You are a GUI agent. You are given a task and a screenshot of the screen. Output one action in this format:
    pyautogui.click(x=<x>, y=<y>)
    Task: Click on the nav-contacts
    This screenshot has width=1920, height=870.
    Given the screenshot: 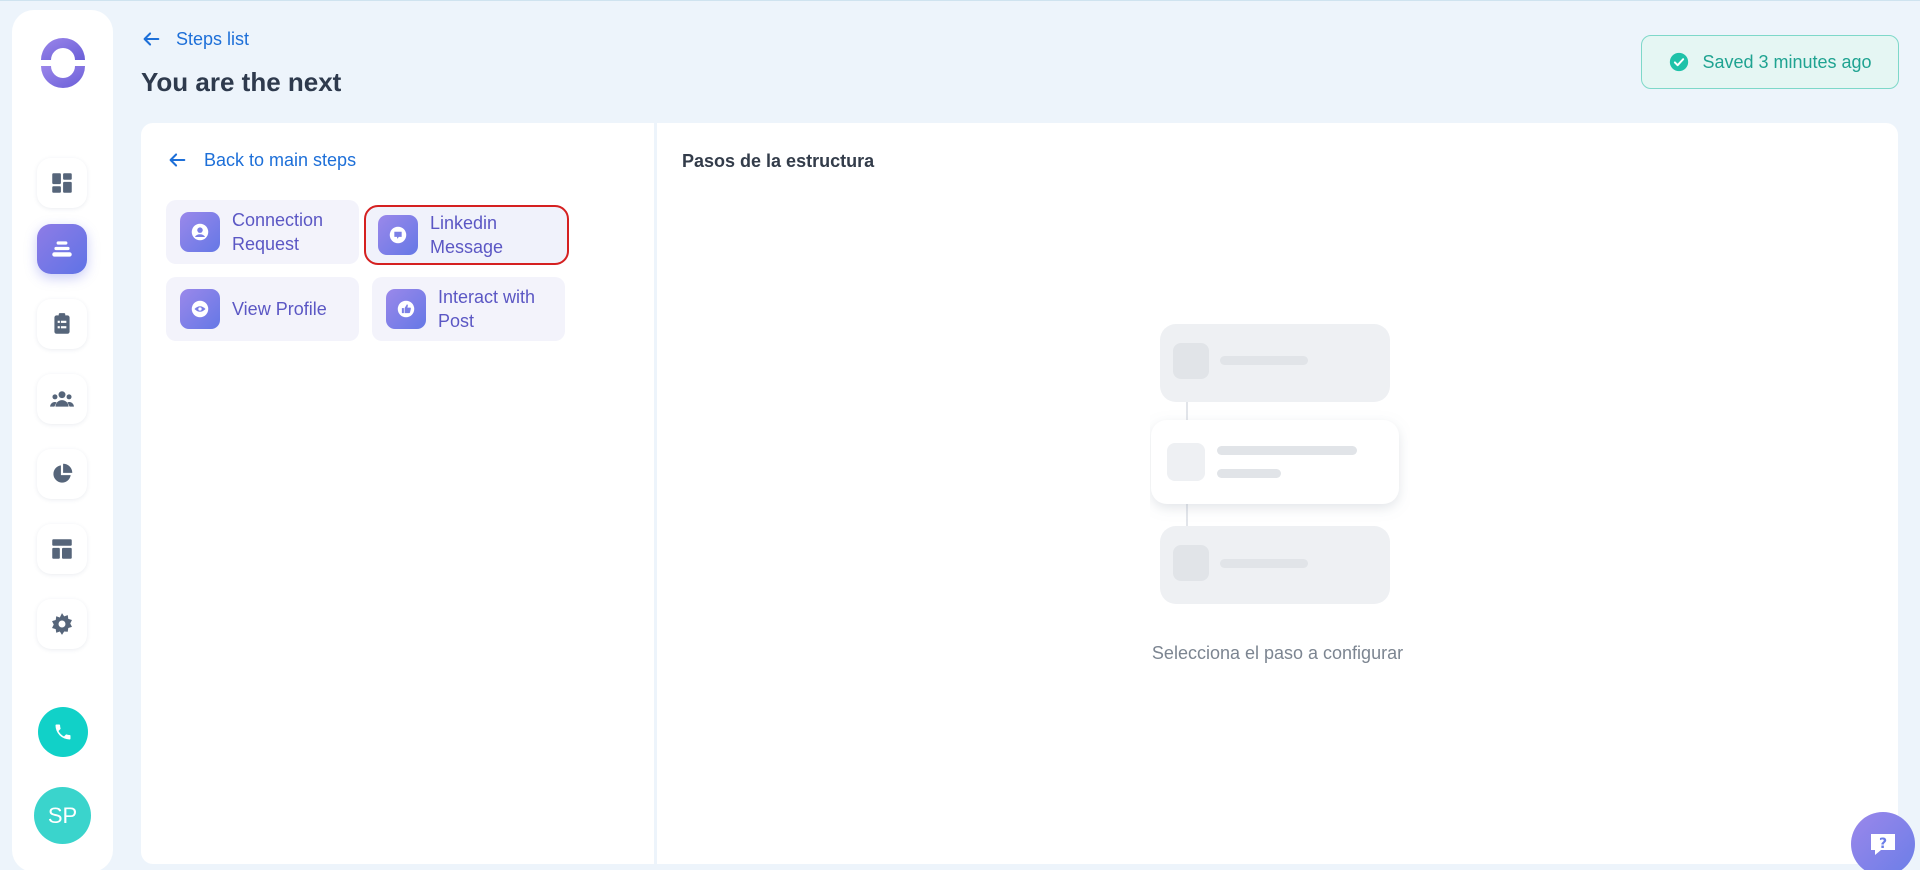 What is the action you would take?
    pyautogui.click(x=62, y=399)
    